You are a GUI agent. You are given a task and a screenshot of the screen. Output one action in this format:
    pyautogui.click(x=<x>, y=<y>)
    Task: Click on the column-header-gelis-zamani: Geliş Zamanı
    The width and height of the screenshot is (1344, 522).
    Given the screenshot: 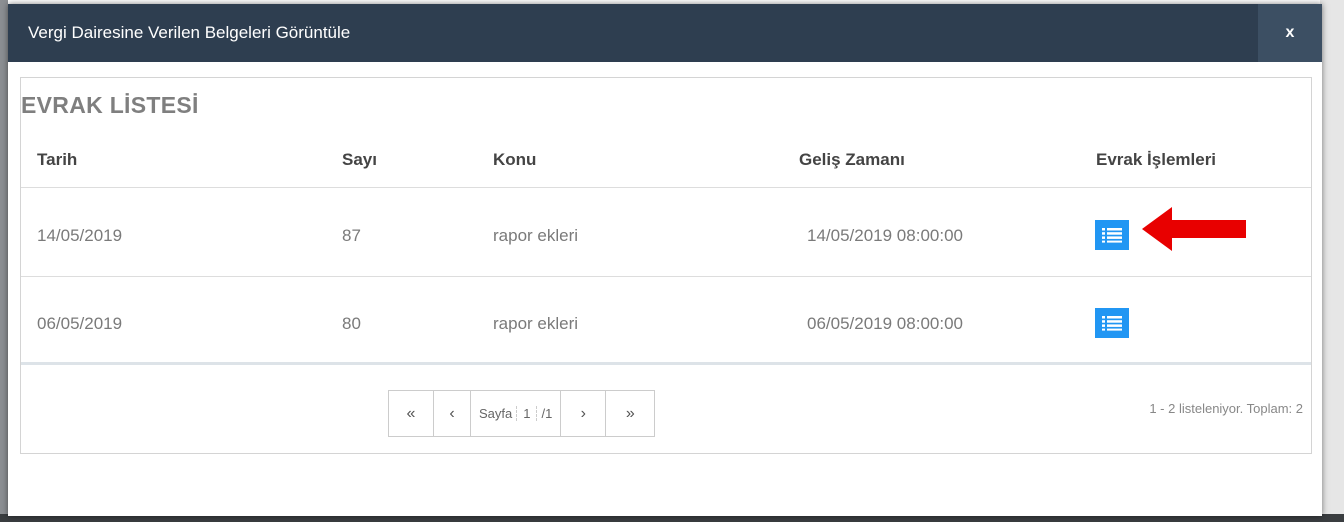 What is the action you would take?
    pyautogui.click(x=852, y=159)
    